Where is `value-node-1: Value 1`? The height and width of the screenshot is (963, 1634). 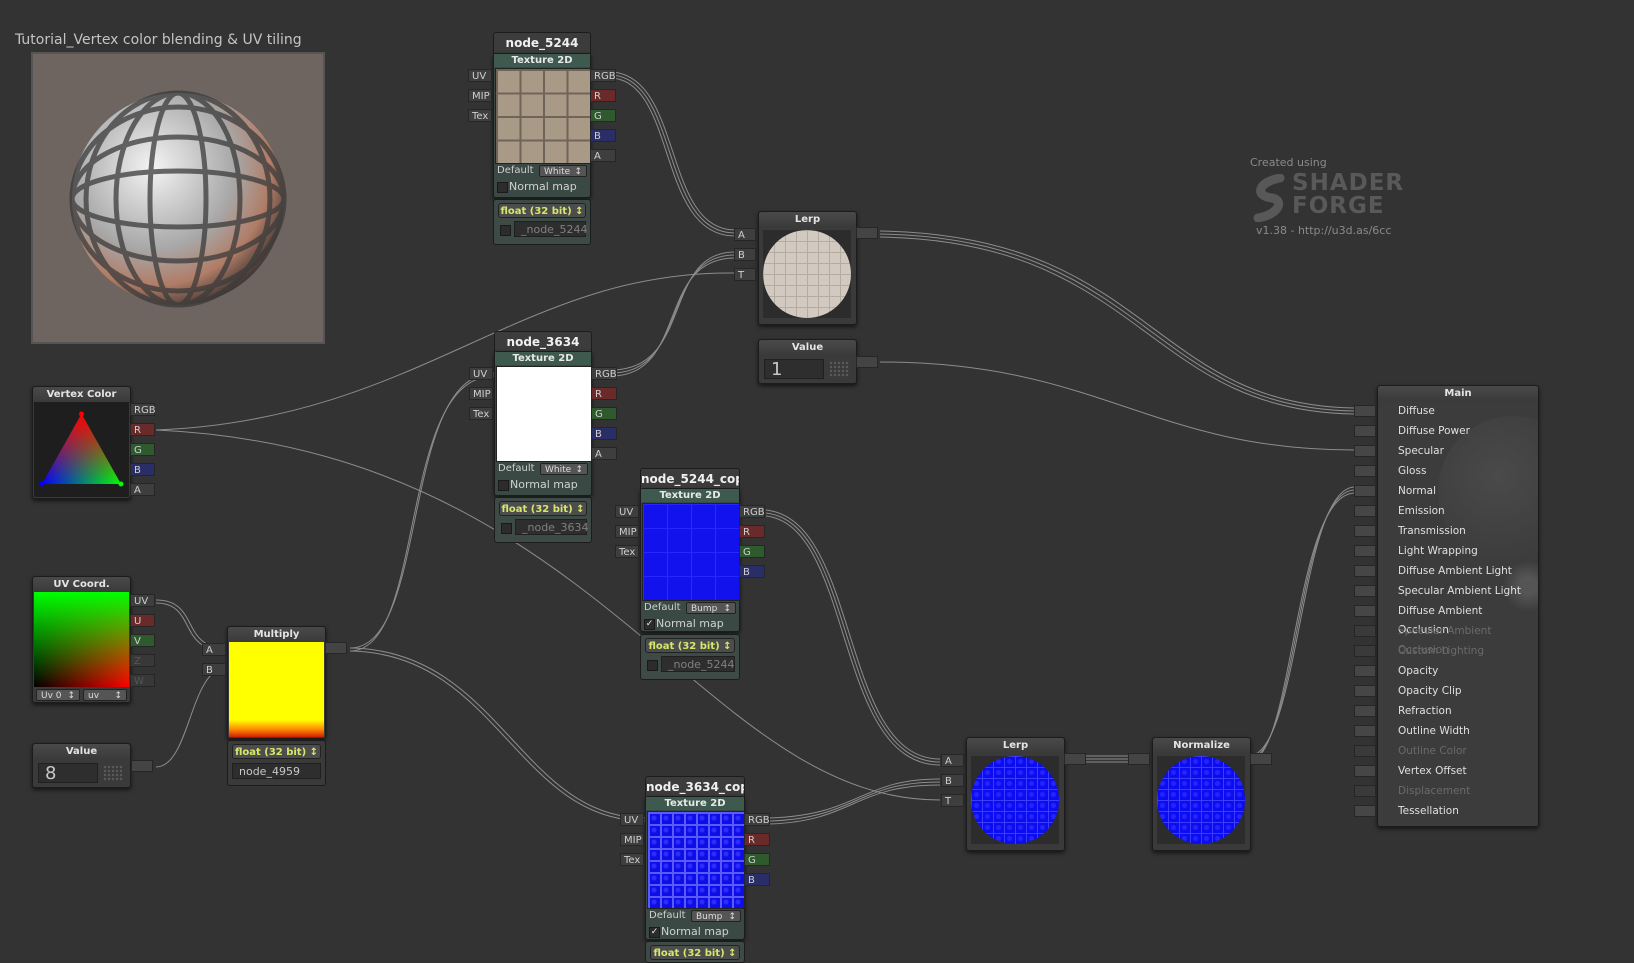 value-node-1: Value 1 is located at coordinates (807, 361).